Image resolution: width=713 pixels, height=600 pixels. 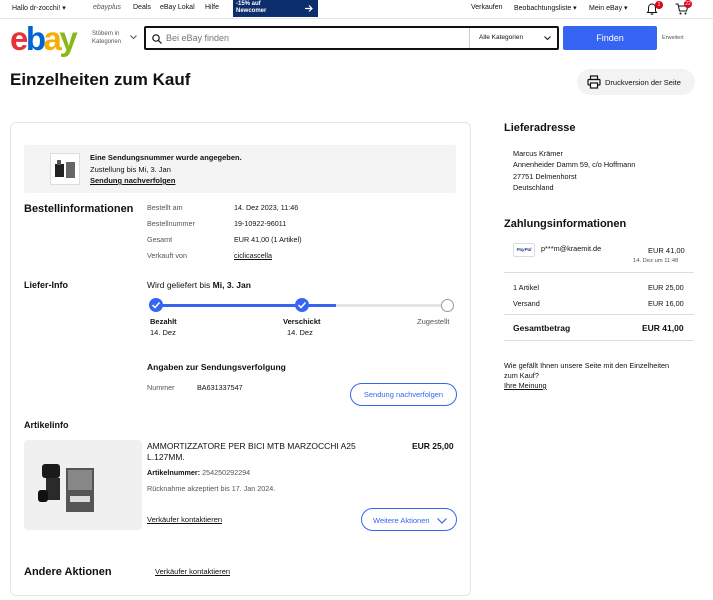 I want to click on items-label: 1 Artikel, so click(x=526, y=287).